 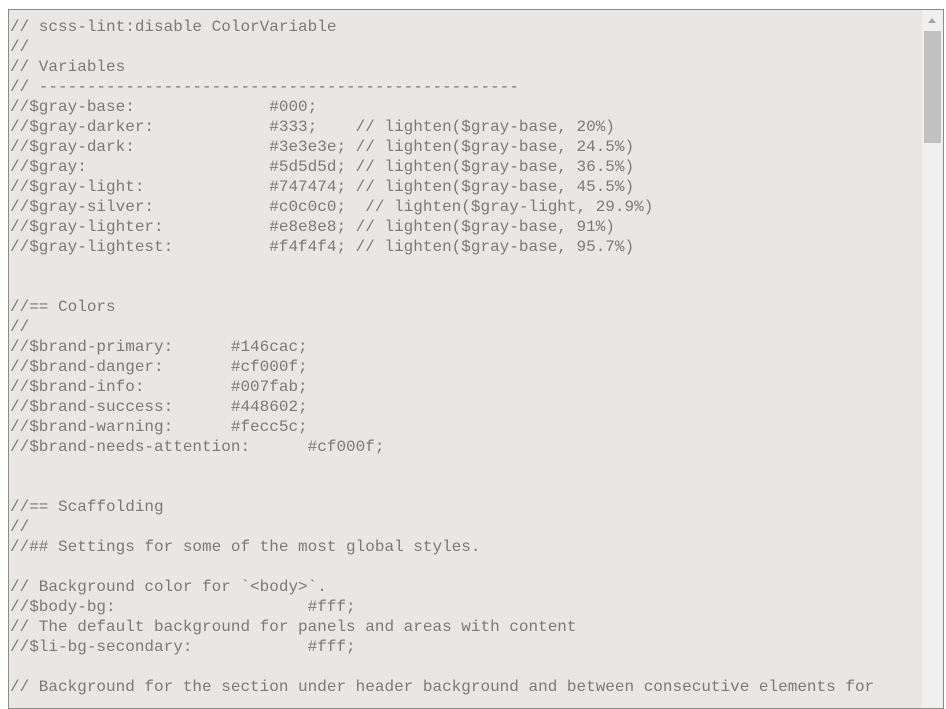 What do you see at coordinates (932, 87) in the screenshot?
I see `scrollbar-thumb` at bounding box center [932, 87].